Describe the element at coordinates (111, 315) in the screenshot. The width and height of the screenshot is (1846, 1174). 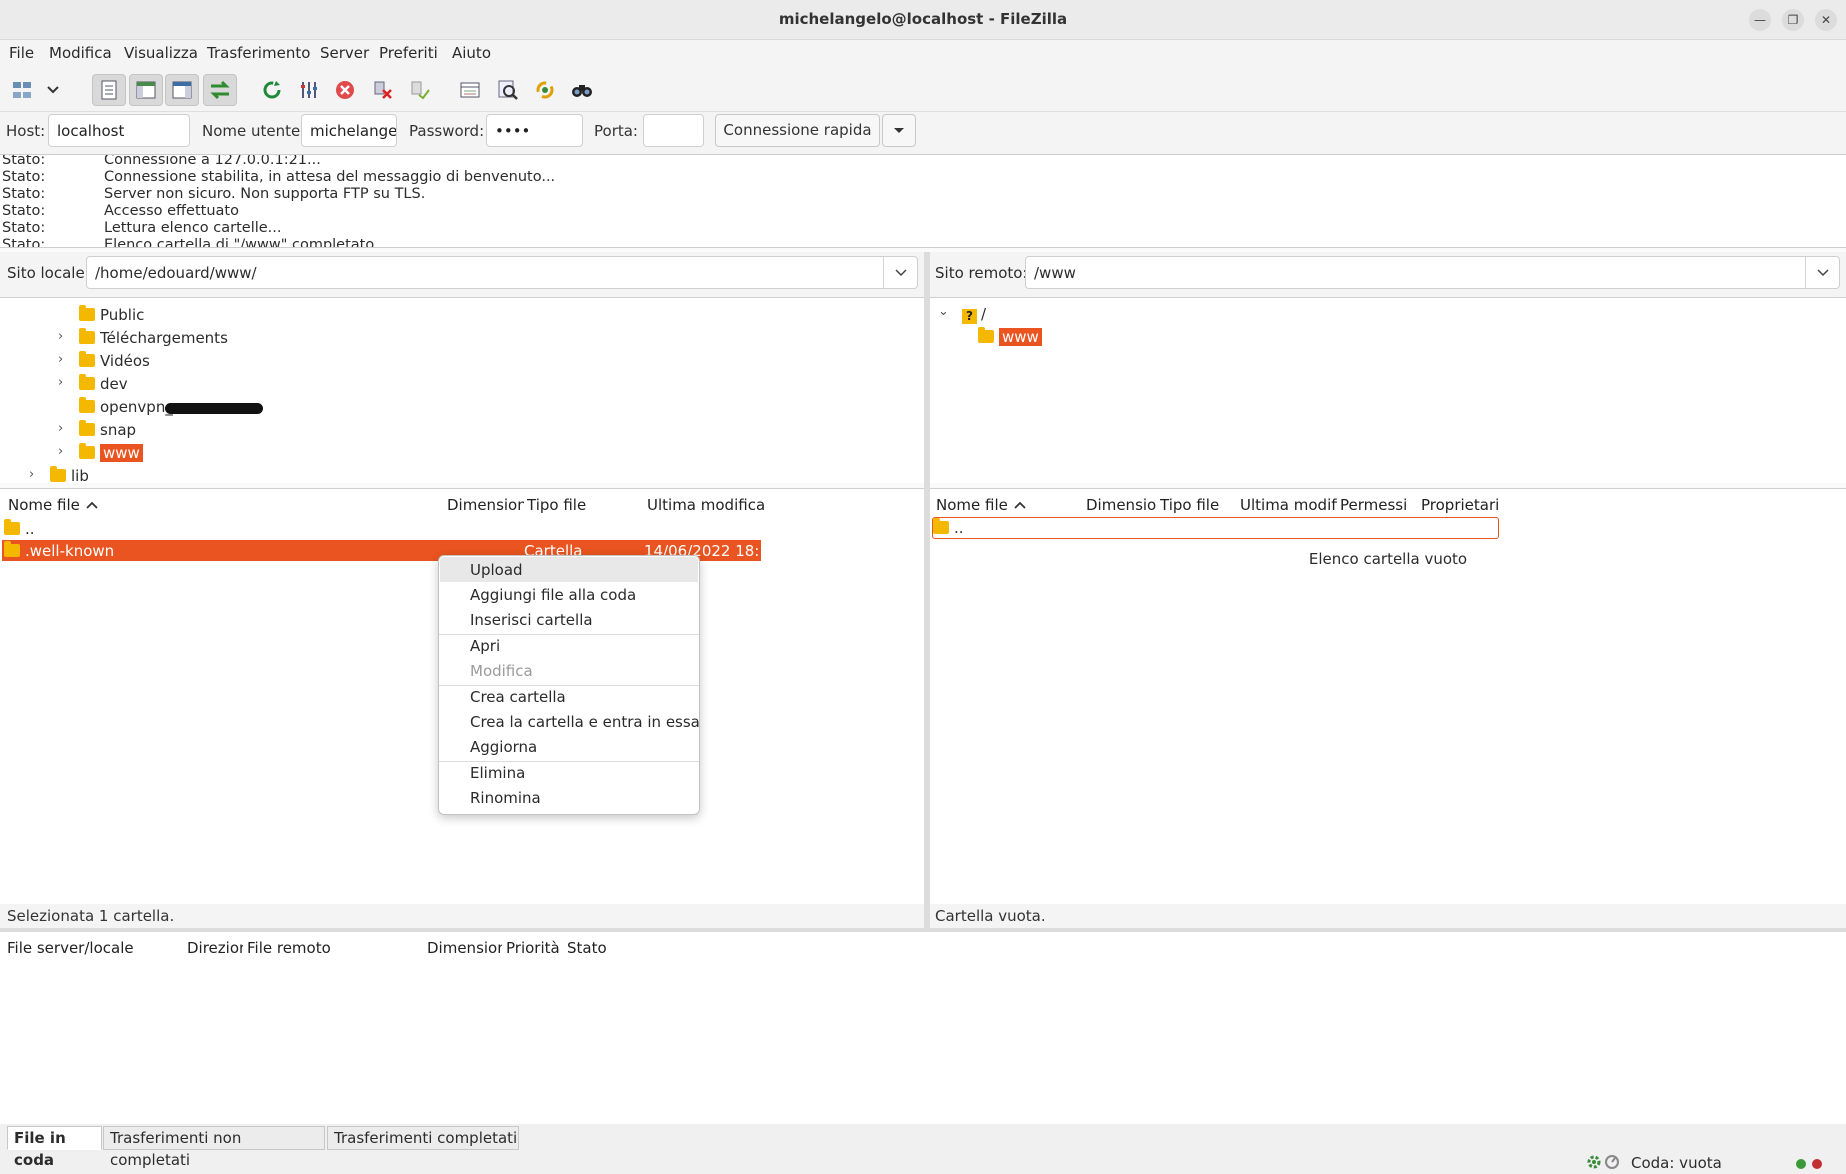
I see `tree-item: Public` at that location.